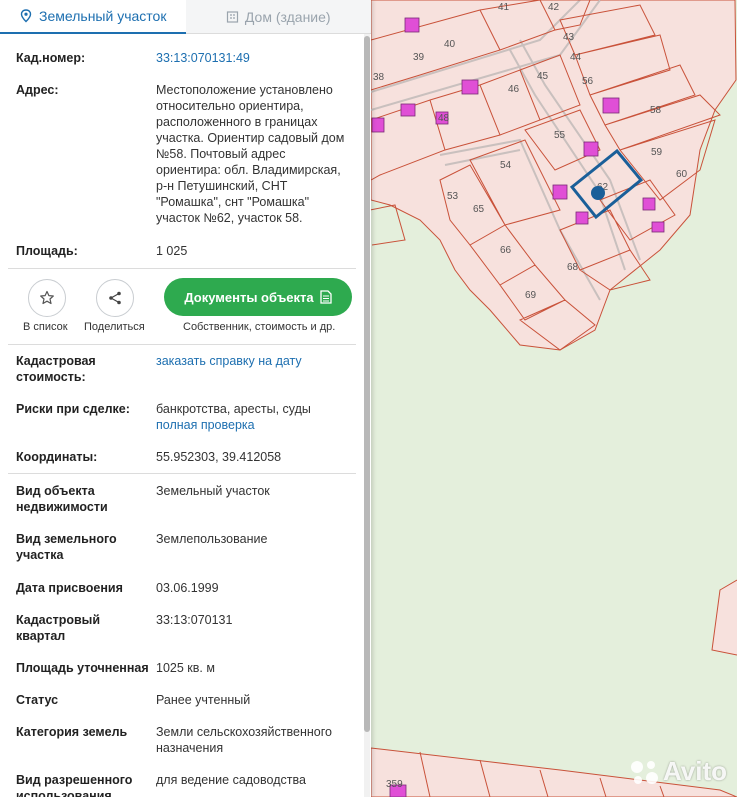 The width and height of the screenshot is (737, 797). I want to click on field-label: Вид объекта недвижимости, so click(62, 499).